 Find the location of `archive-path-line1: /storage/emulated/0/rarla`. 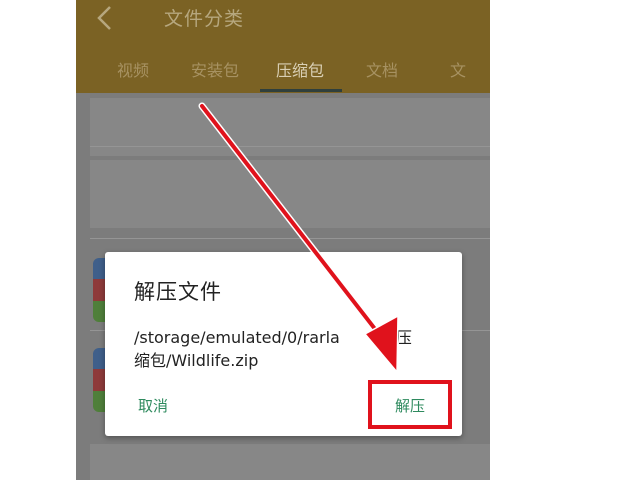

archive-path-line1: /storage/emulated/0/rarla is located at coordinates (237, 337).